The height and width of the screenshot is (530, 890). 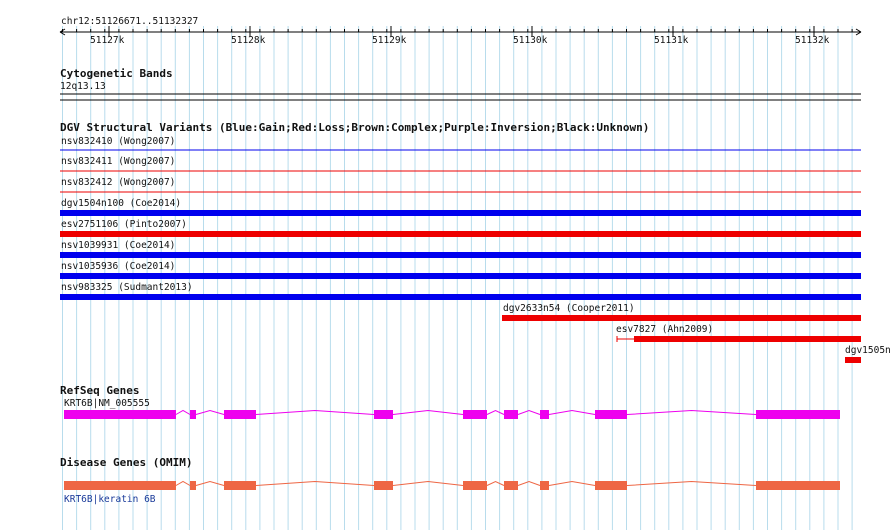 I want to click on ruler-tick-label: 51130k, so click(x=530, y=40).